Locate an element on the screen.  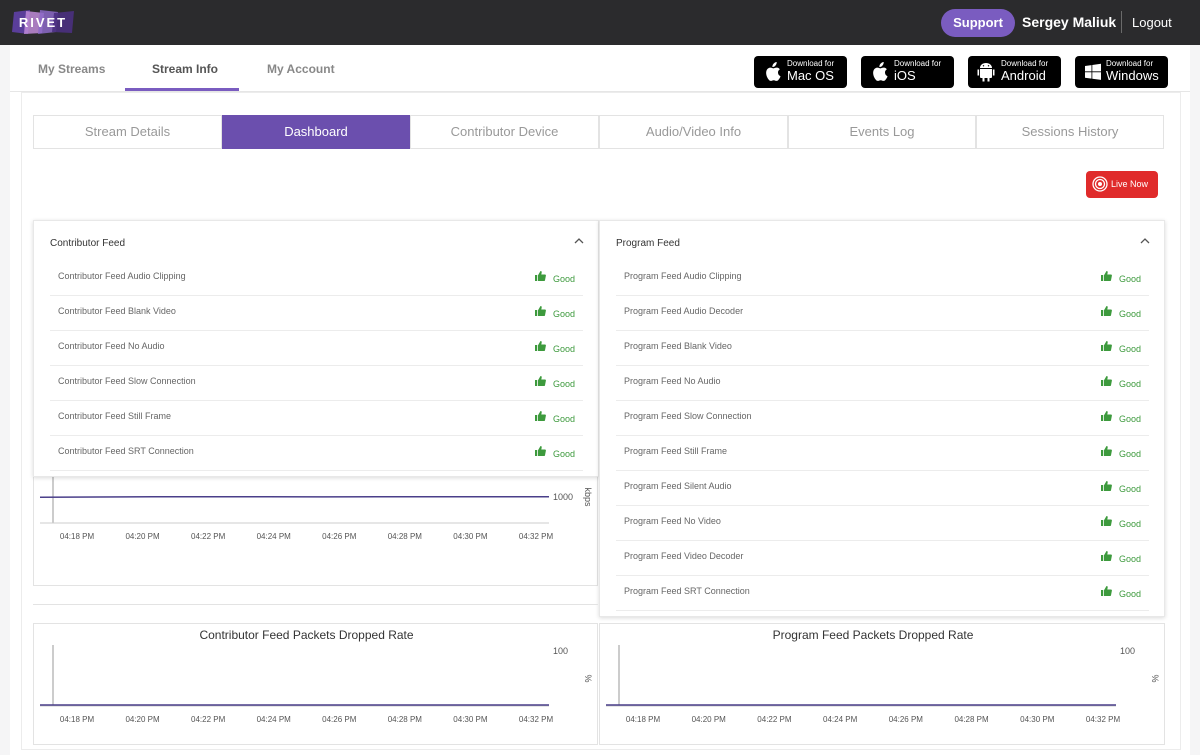
feed-check-label: Contributor Feed Slow Connection is located at coordinates (127, 381).